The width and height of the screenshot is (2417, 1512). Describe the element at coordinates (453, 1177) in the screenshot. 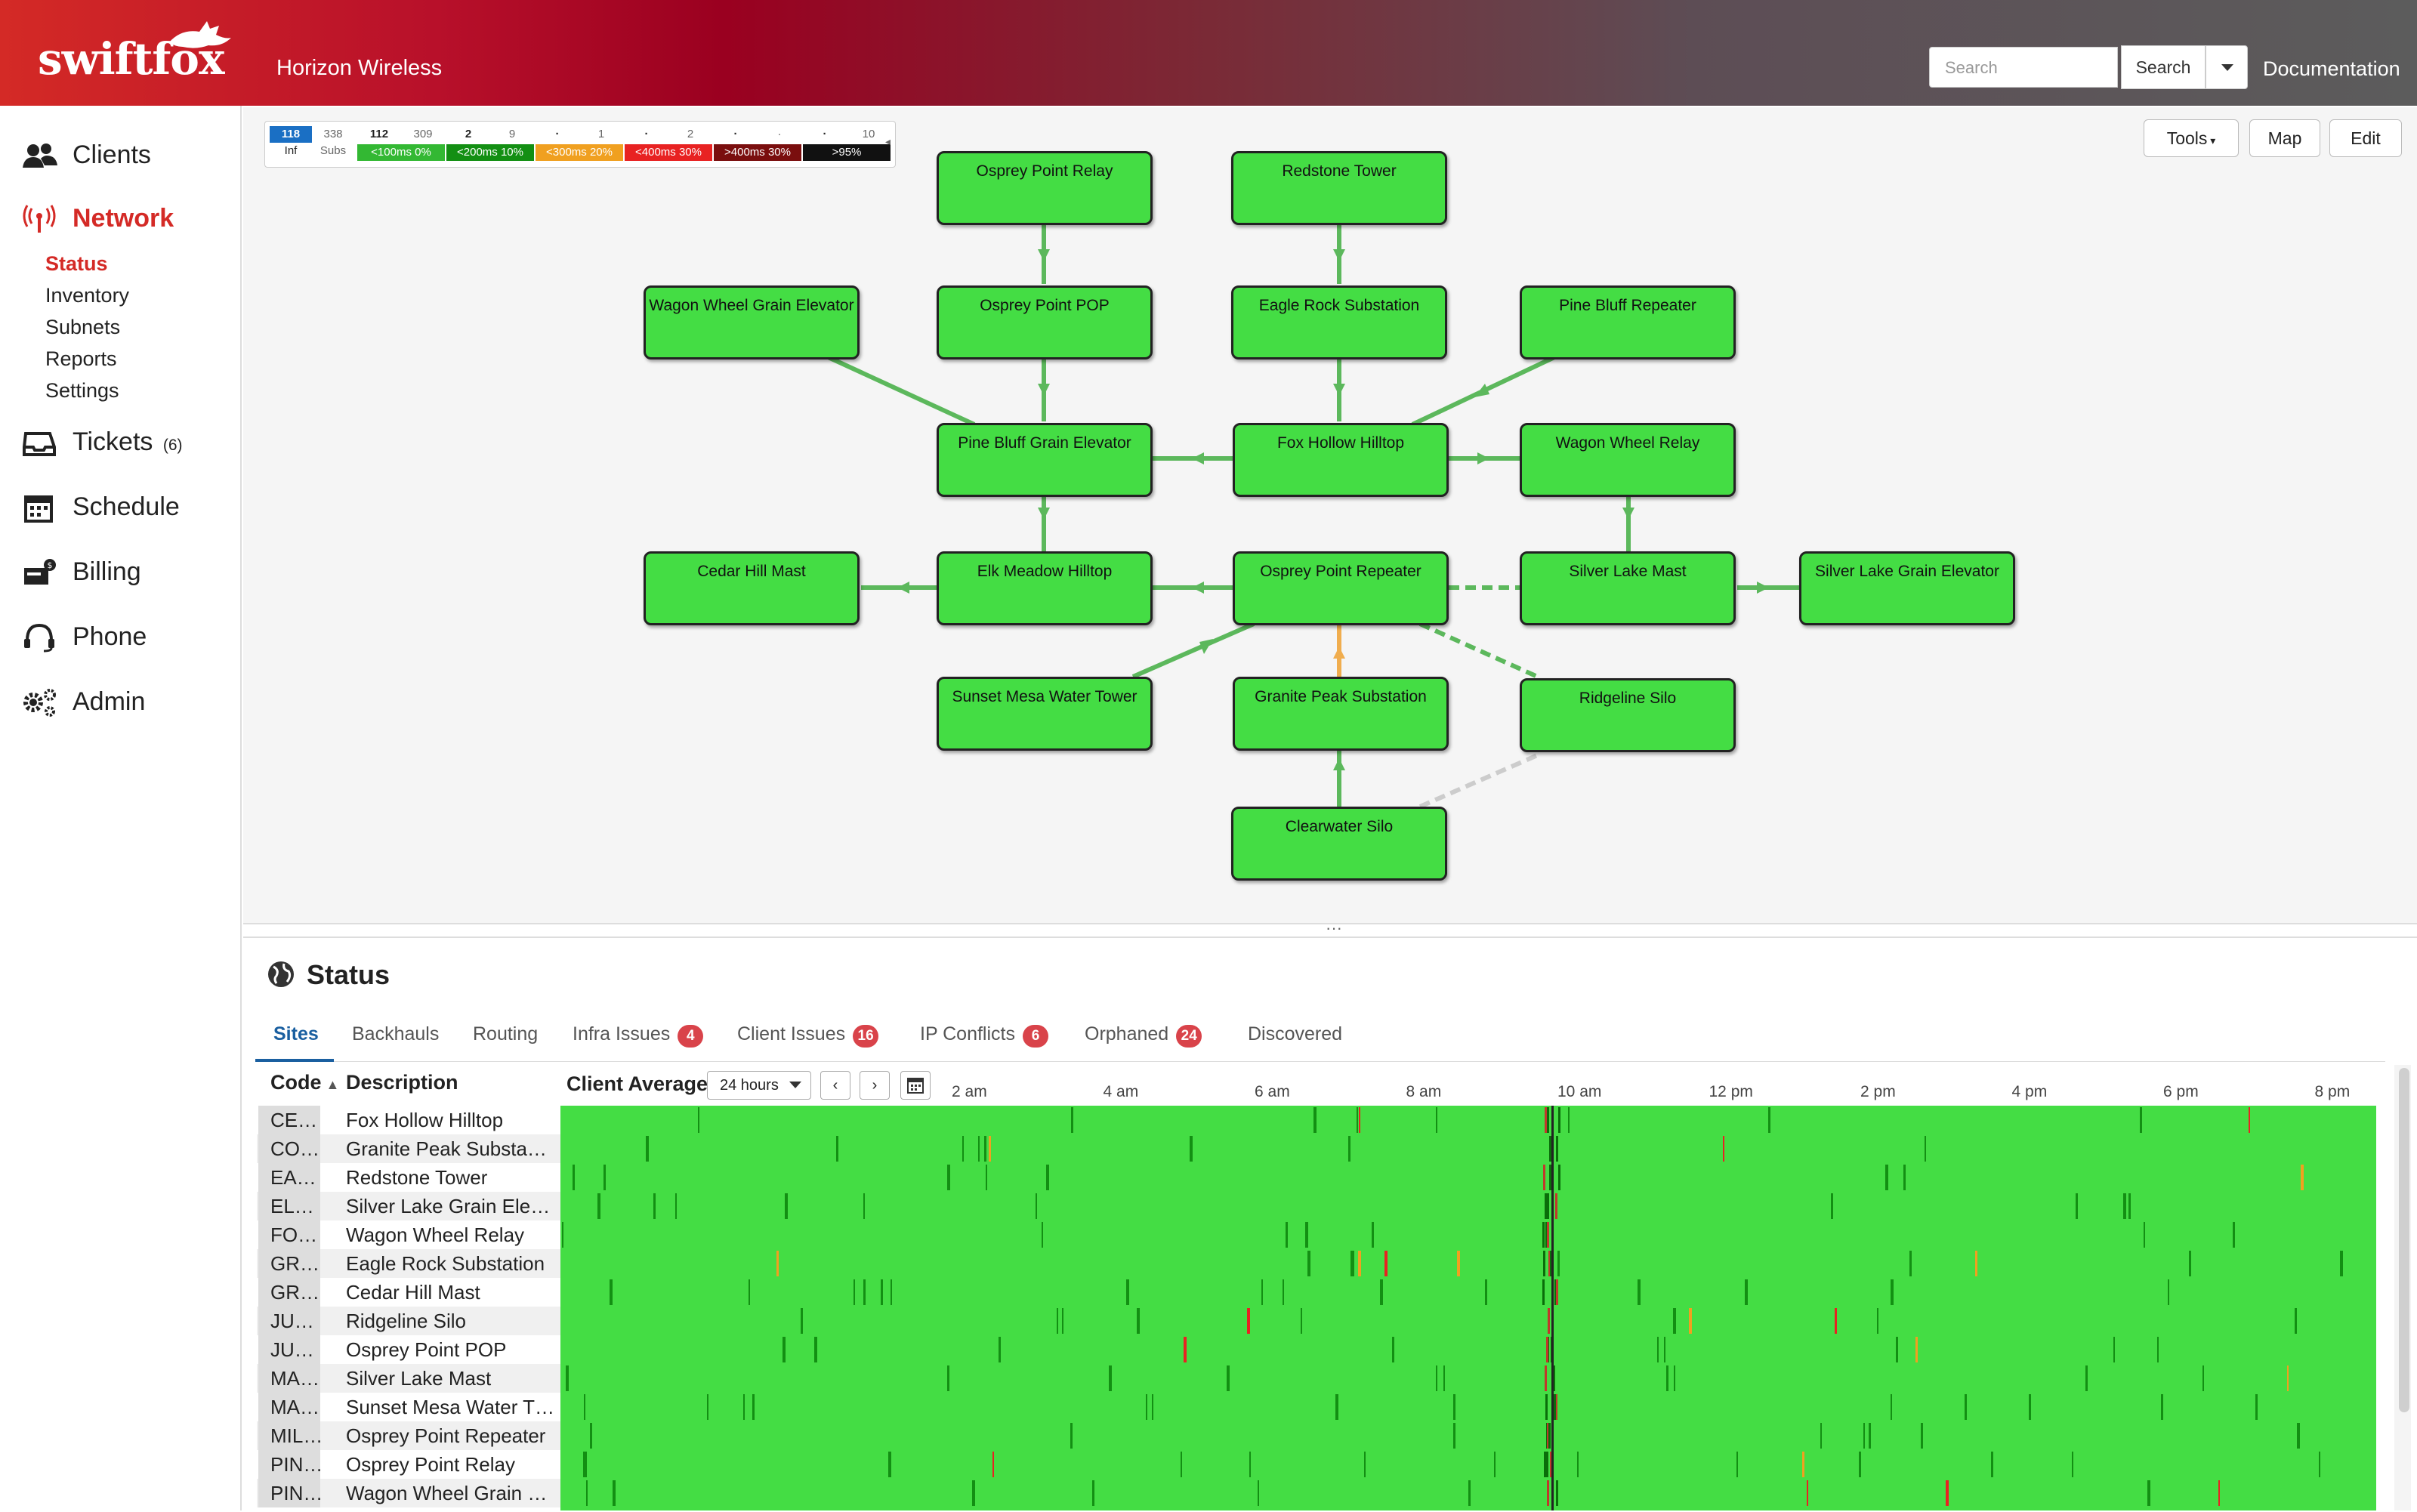

I see `row-description: Redstone Tower` at that location.